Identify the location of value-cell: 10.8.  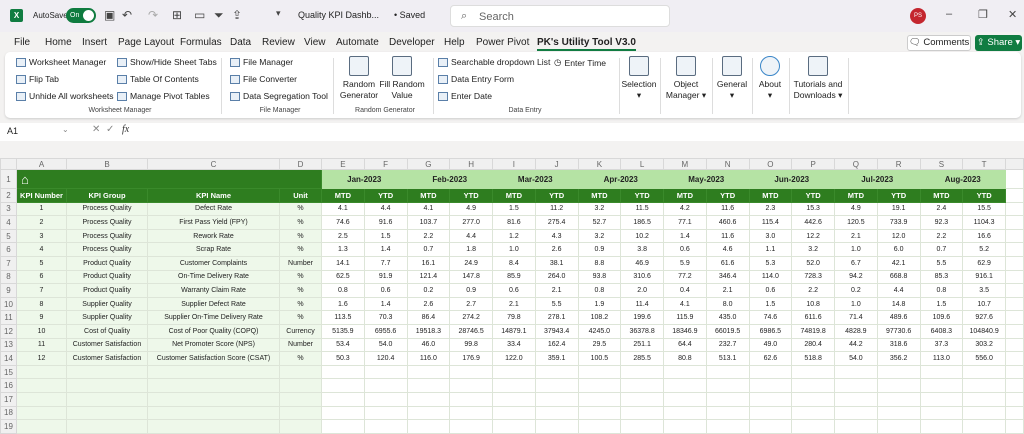
(813, 304).